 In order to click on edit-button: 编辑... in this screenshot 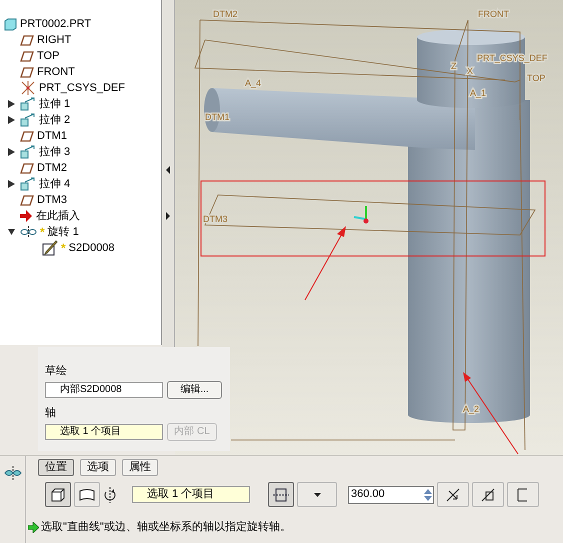, I will do `click(194, 390)`.